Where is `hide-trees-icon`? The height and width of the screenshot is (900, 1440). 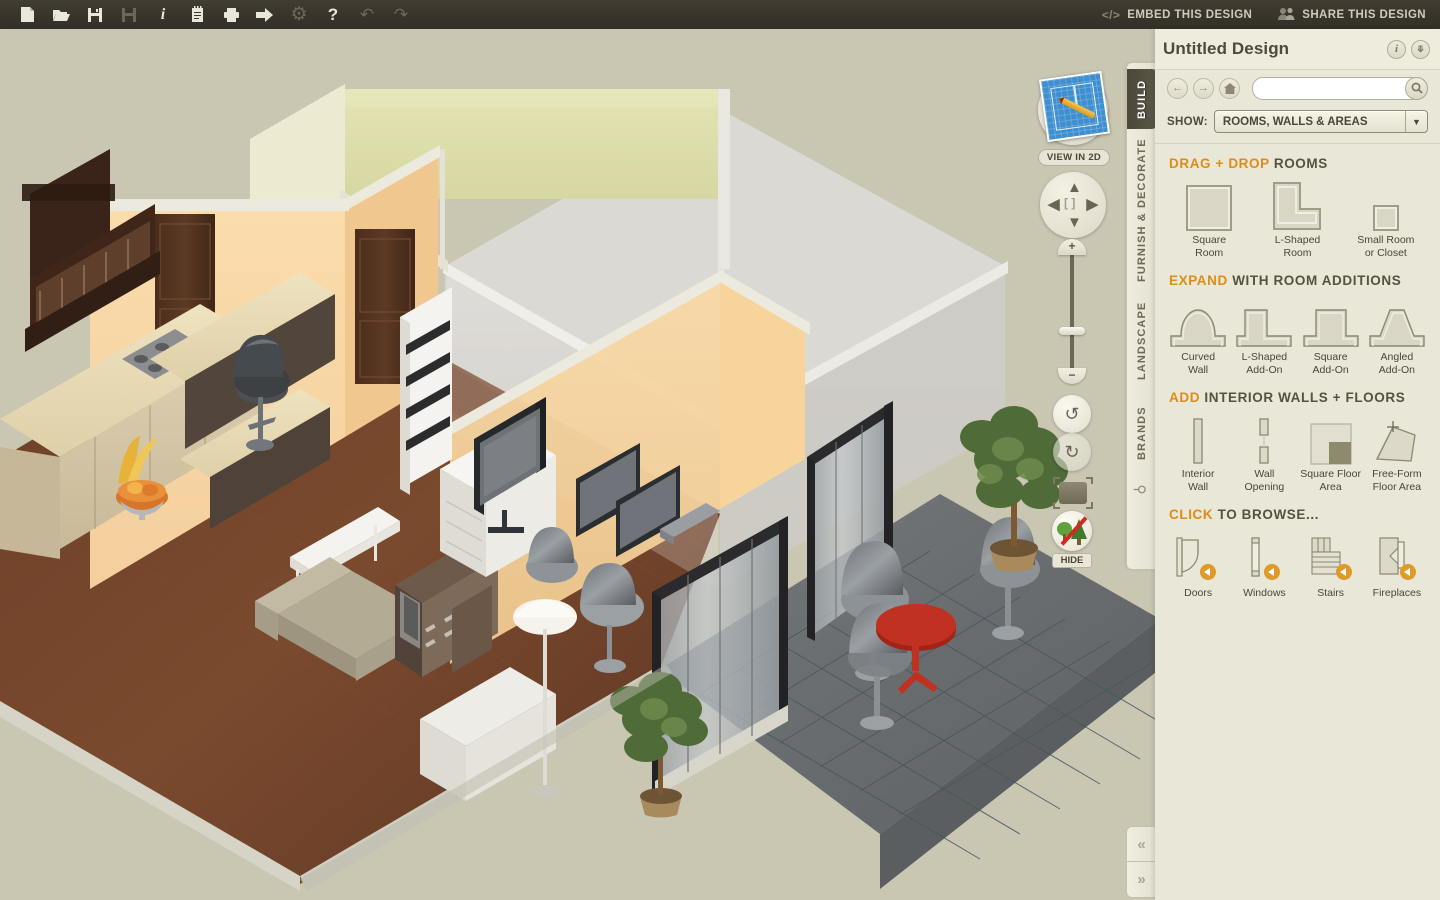 hide-trees-icon is located at coordinates (1072, 531).